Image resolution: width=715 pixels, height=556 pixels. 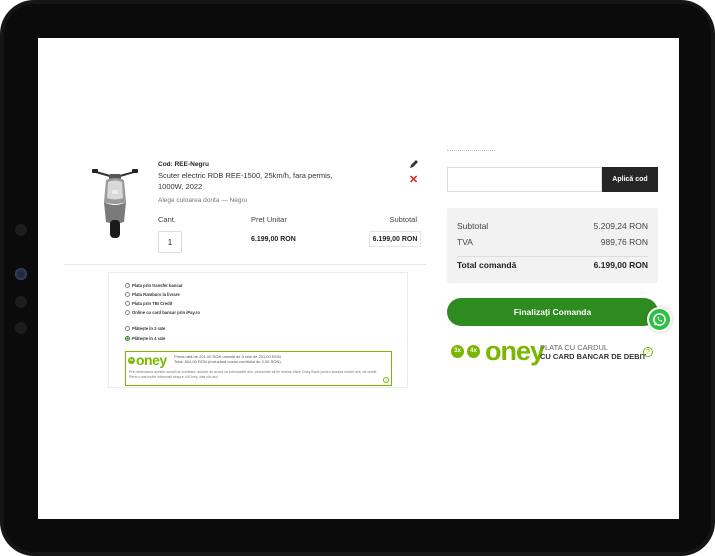 I want to click on product-code: Cod: REE-Negru, so click(x=183, y=164).